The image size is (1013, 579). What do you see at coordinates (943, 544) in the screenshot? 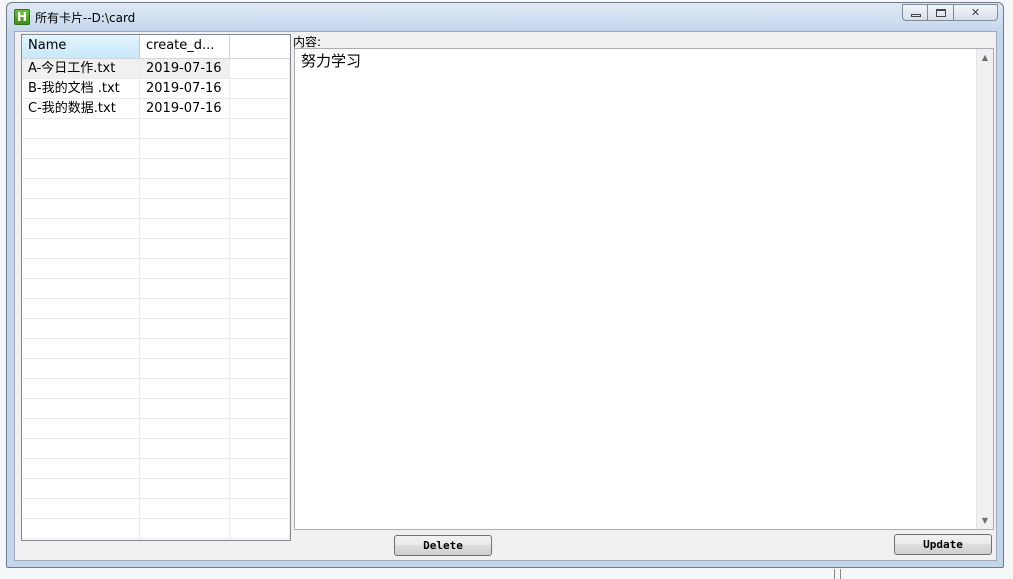
I see `update-button: Update` at bounding box center [943, 544].